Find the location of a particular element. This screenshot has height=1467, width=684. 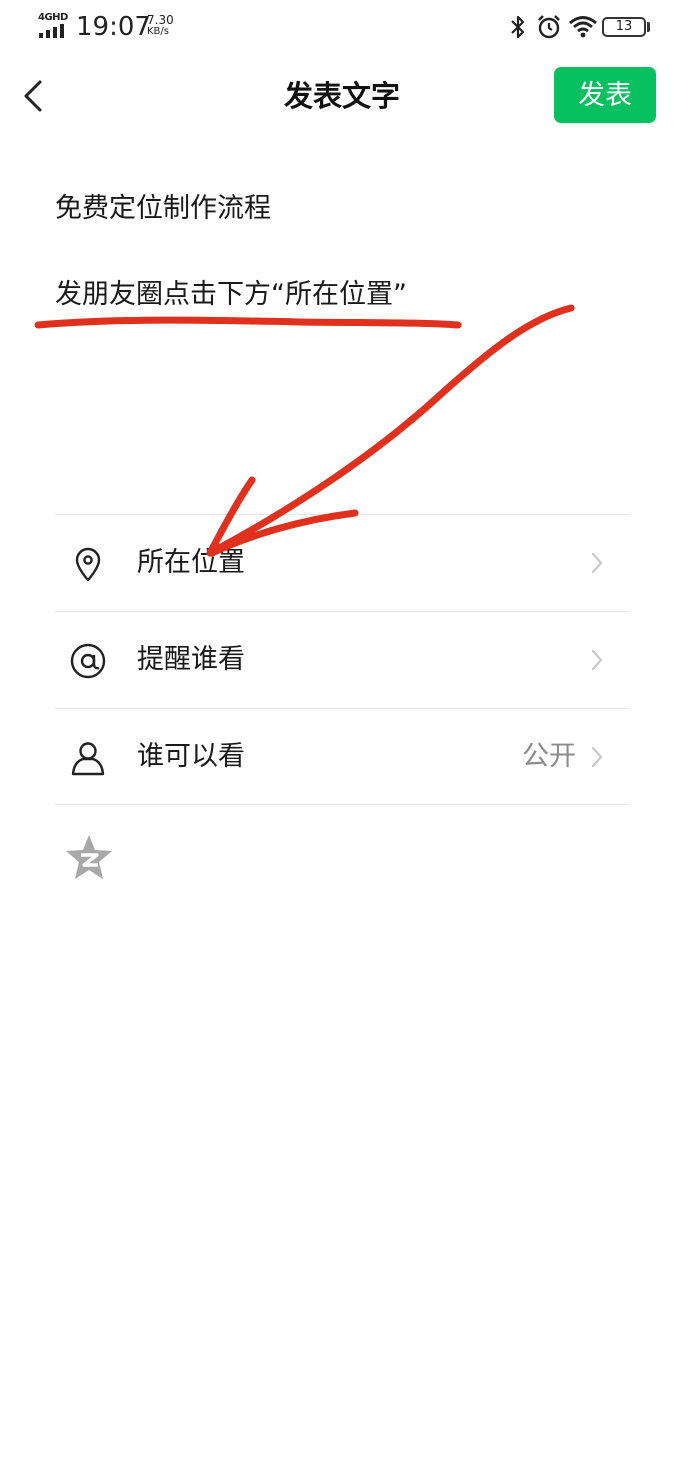

signal-icon: 4GHD is located at coordinates (53, 26).